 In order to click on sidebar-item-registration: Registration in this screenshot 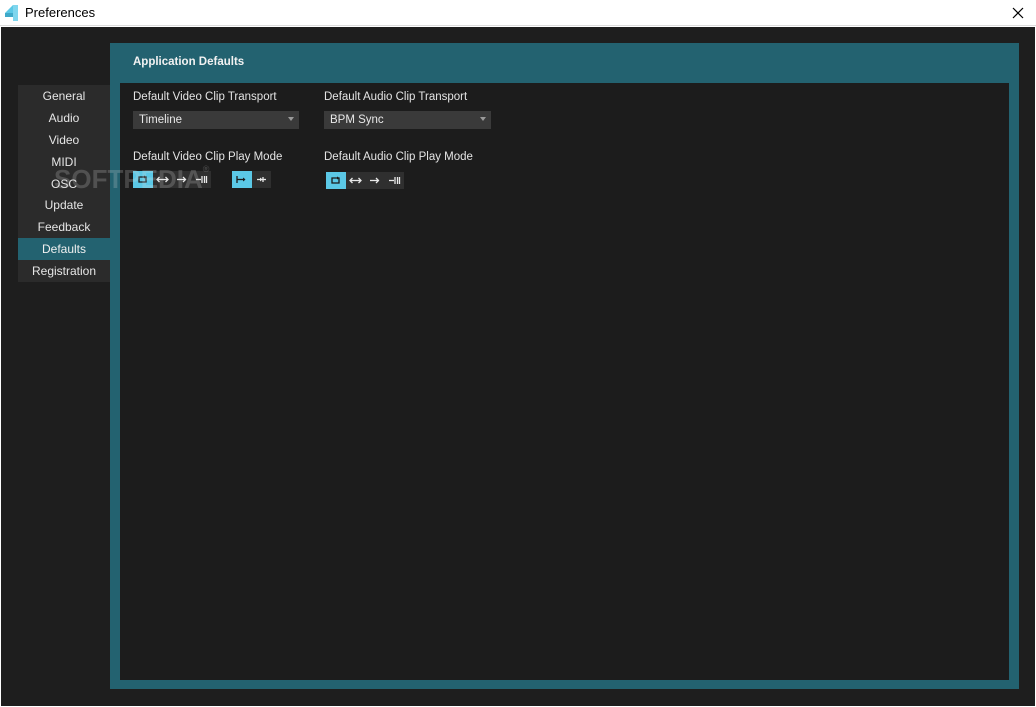, I will do `click(64, 271)`.